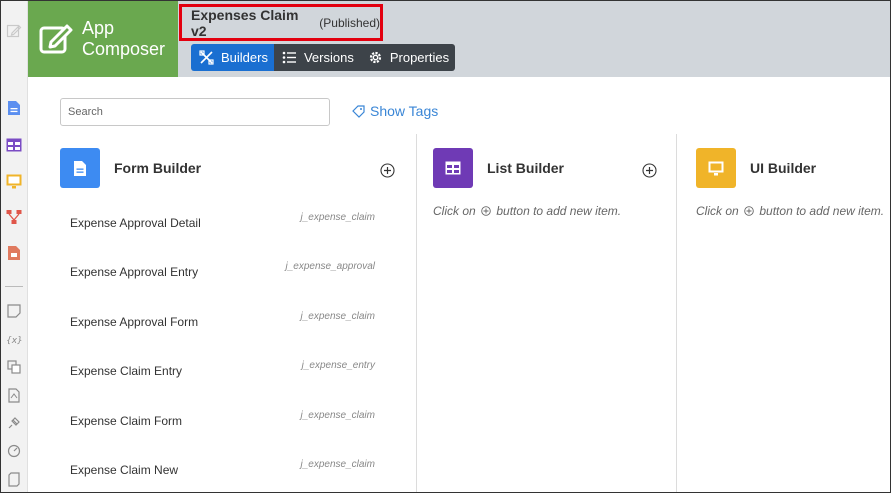  I want to click on list-builder-title: List Builder, so click(526, 168).